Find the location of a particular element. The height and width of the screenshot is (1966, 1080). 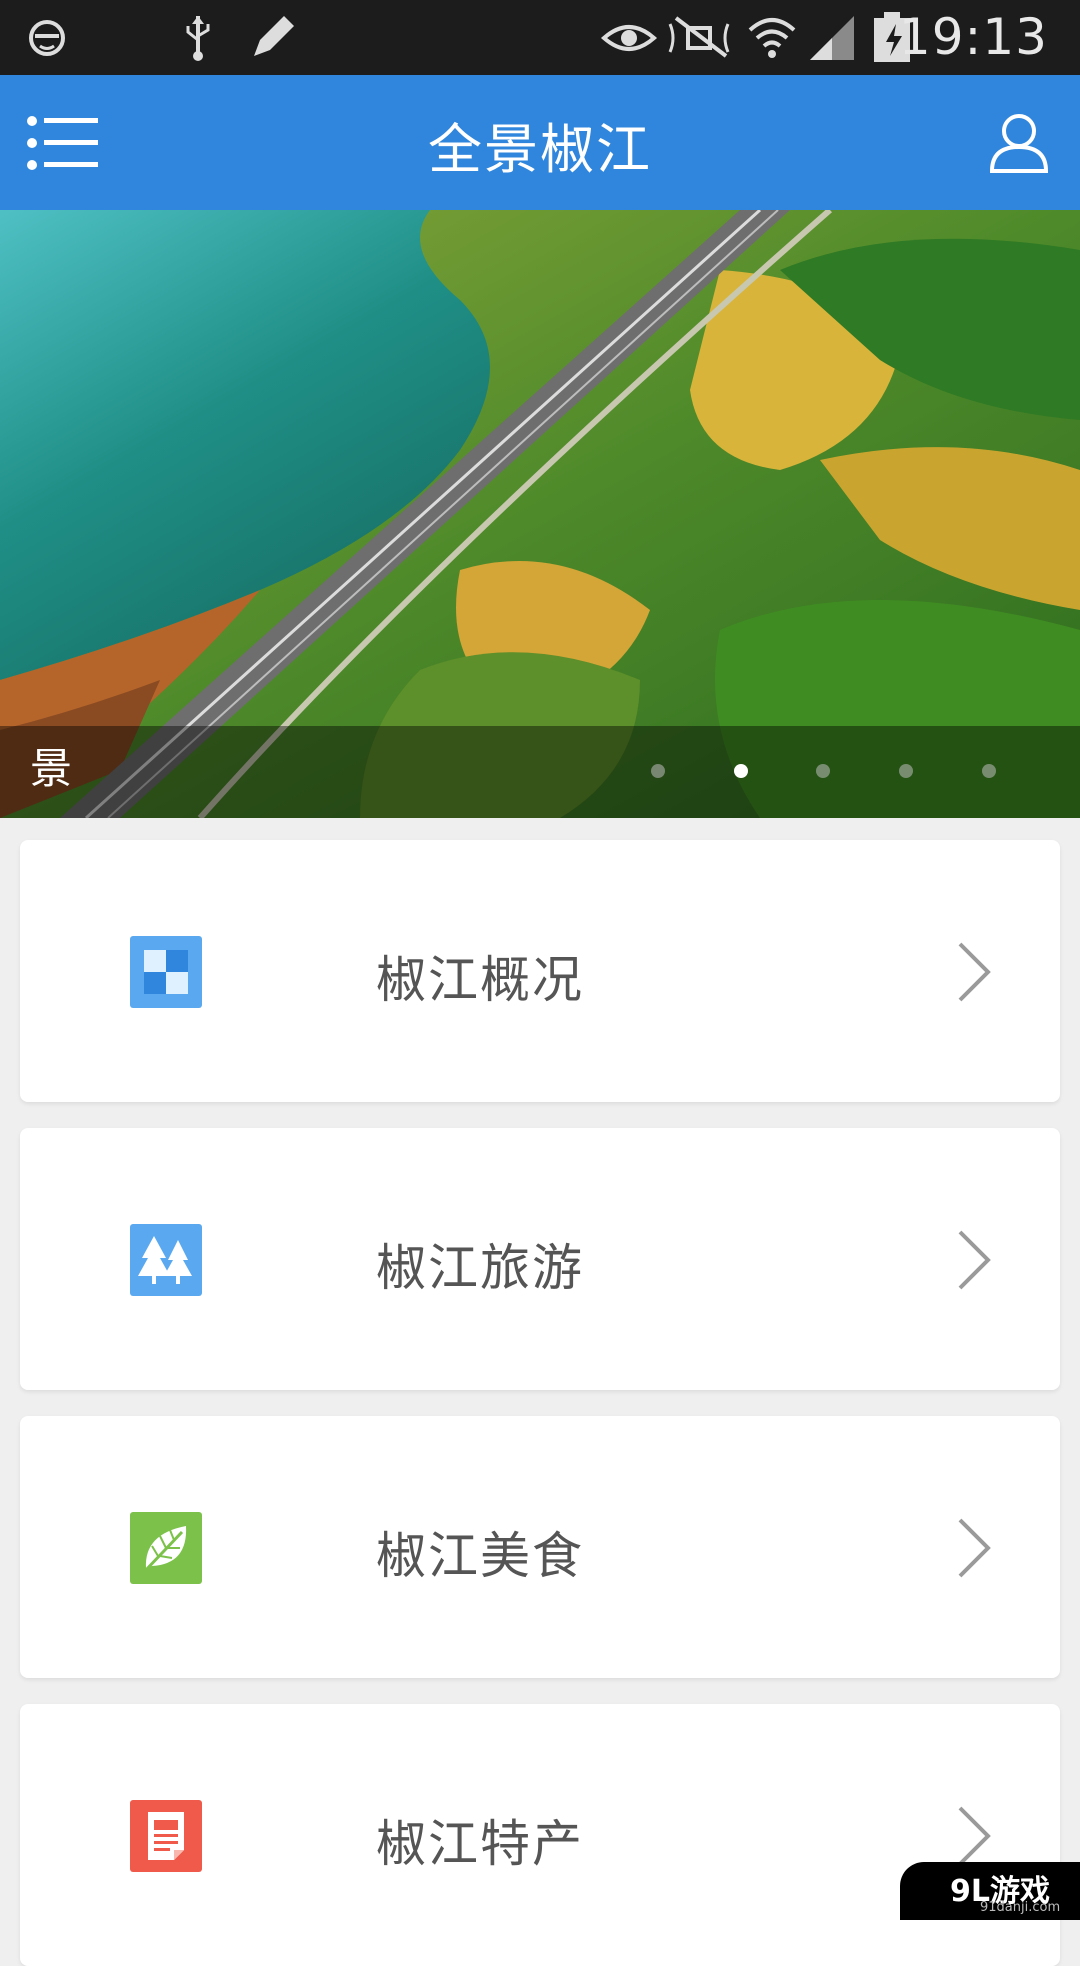

watermark: 9L游戏 91danji.com is located at coordinates (990, 1891).